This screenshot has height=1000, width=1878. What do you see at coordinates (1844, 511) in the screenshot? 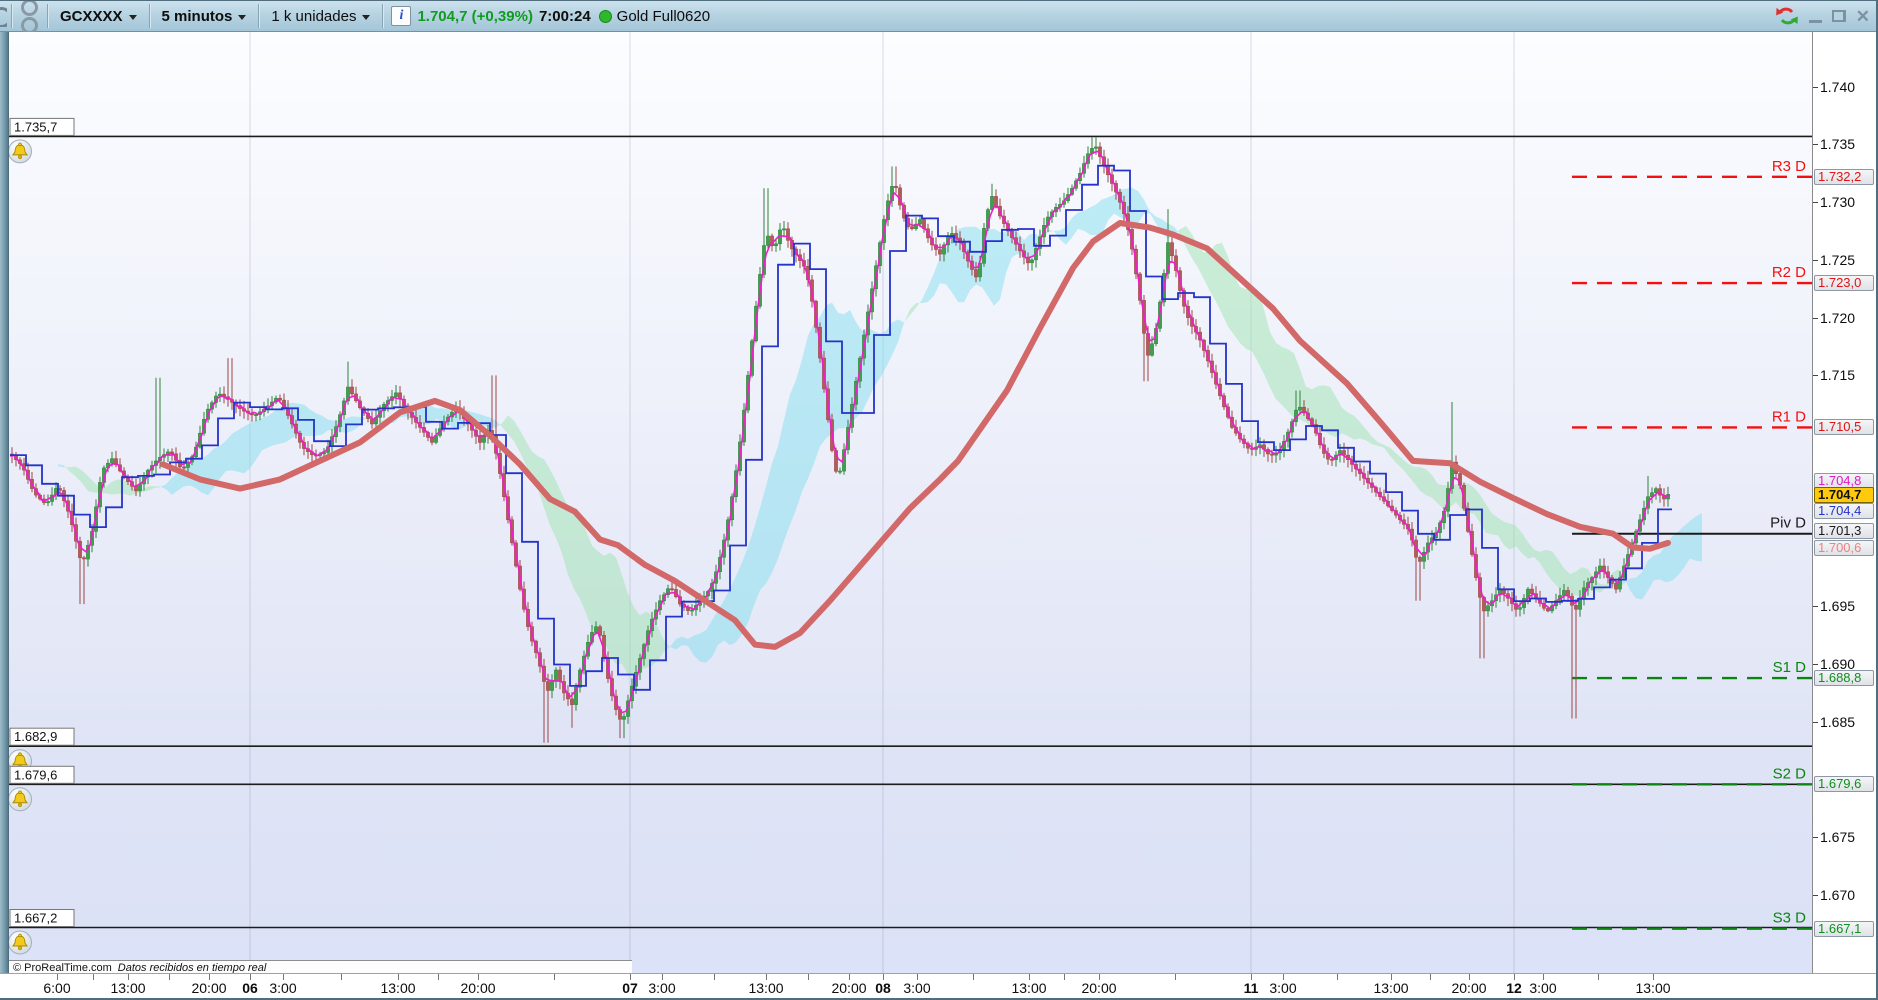
I see `level-price-tag: 1.704,4` at bounding box center [1844, 511].